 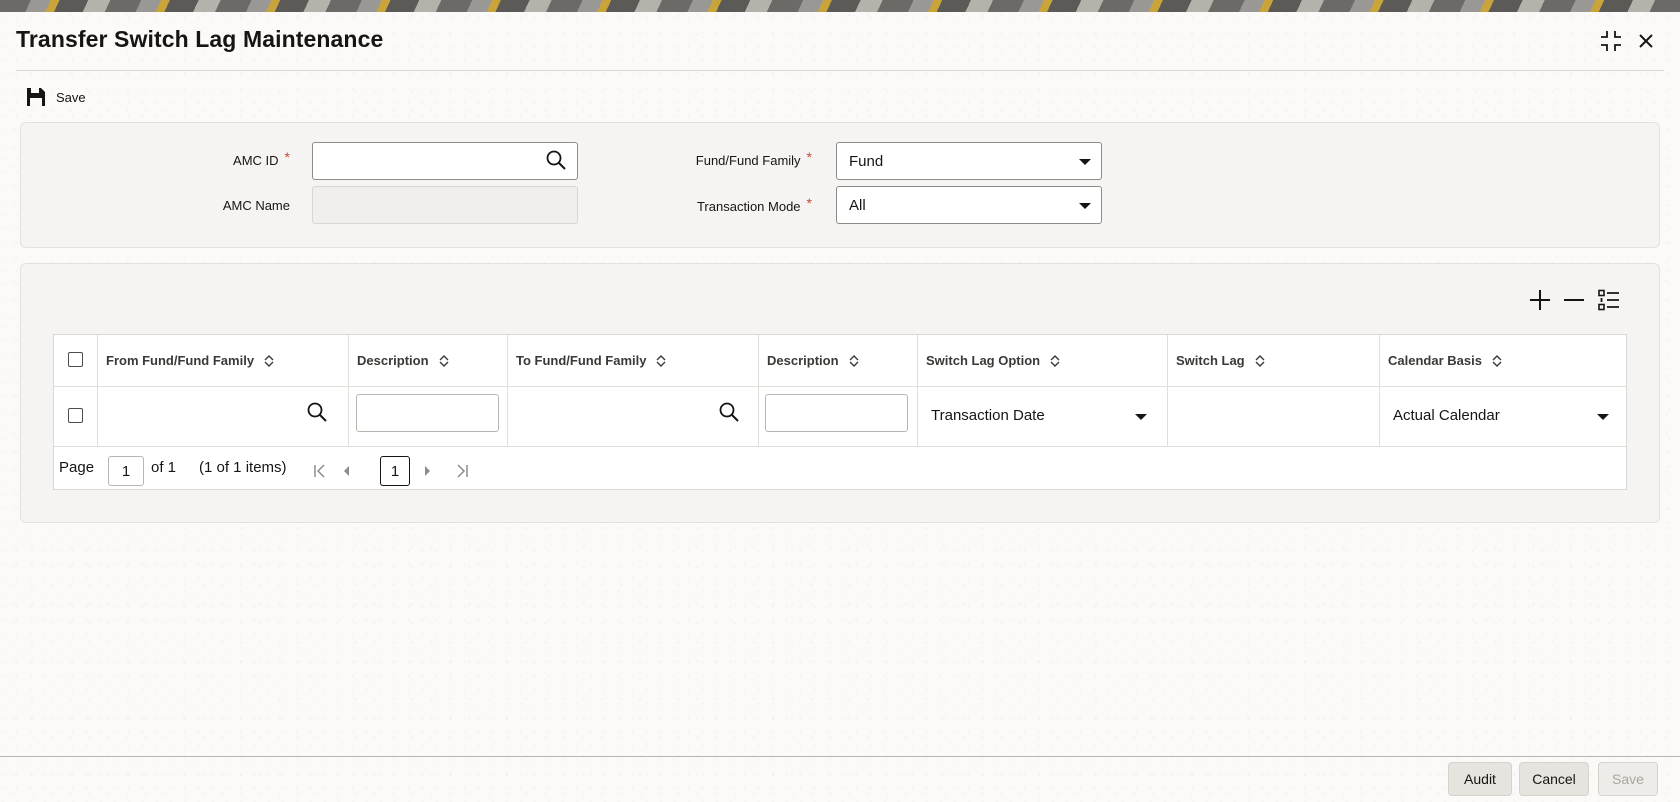 I want to click on select-all-checkbox, so click(x=75, y=359).